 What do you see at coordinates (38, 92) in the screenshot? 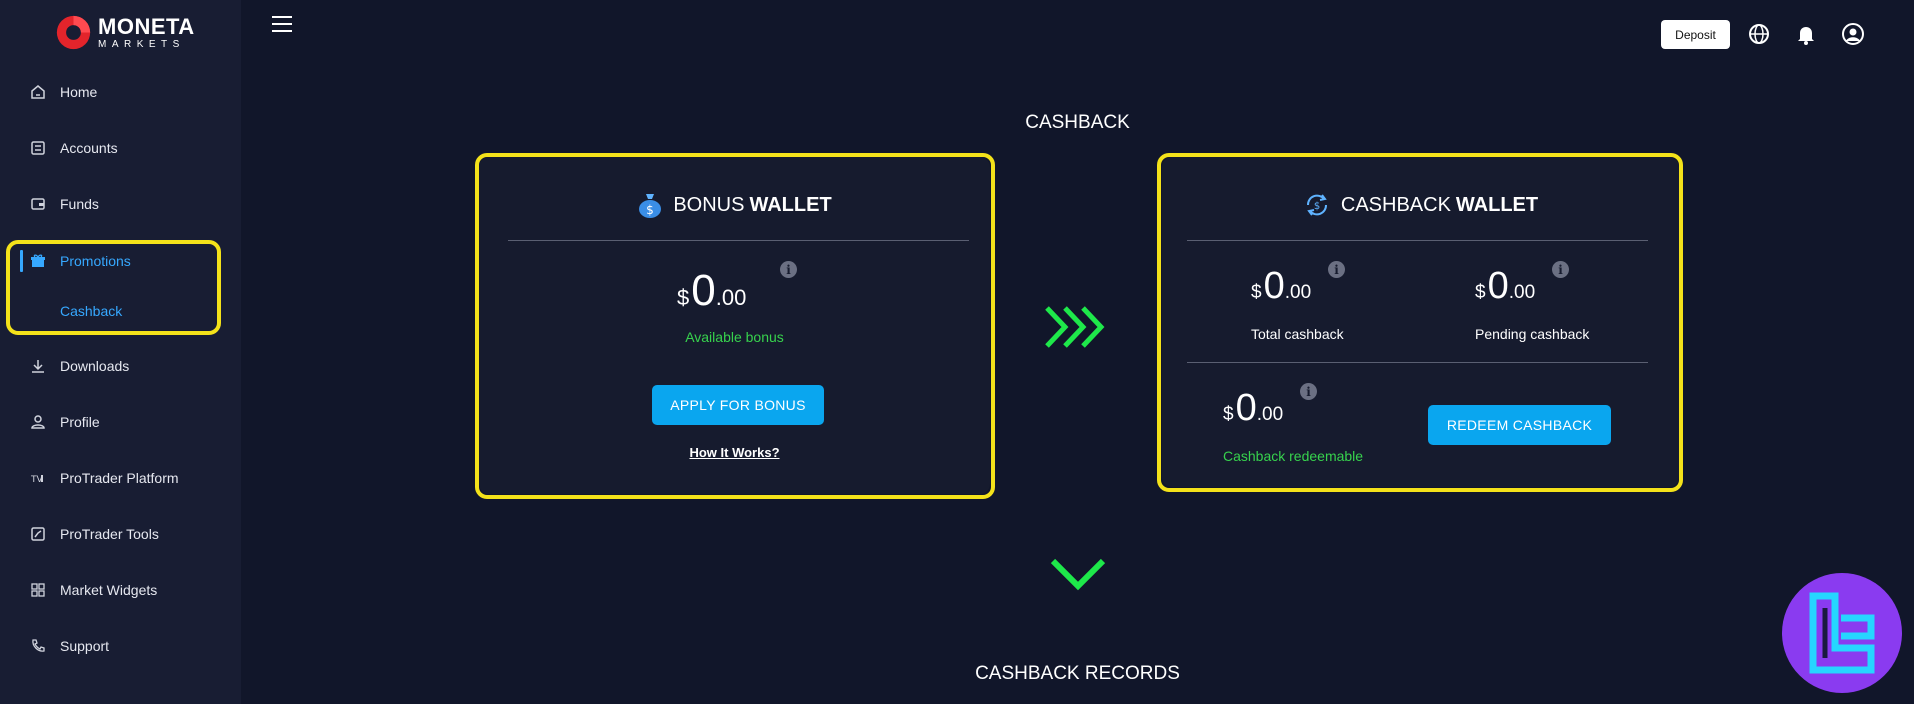
I see `home-icon` at bounding box center [38, 92].